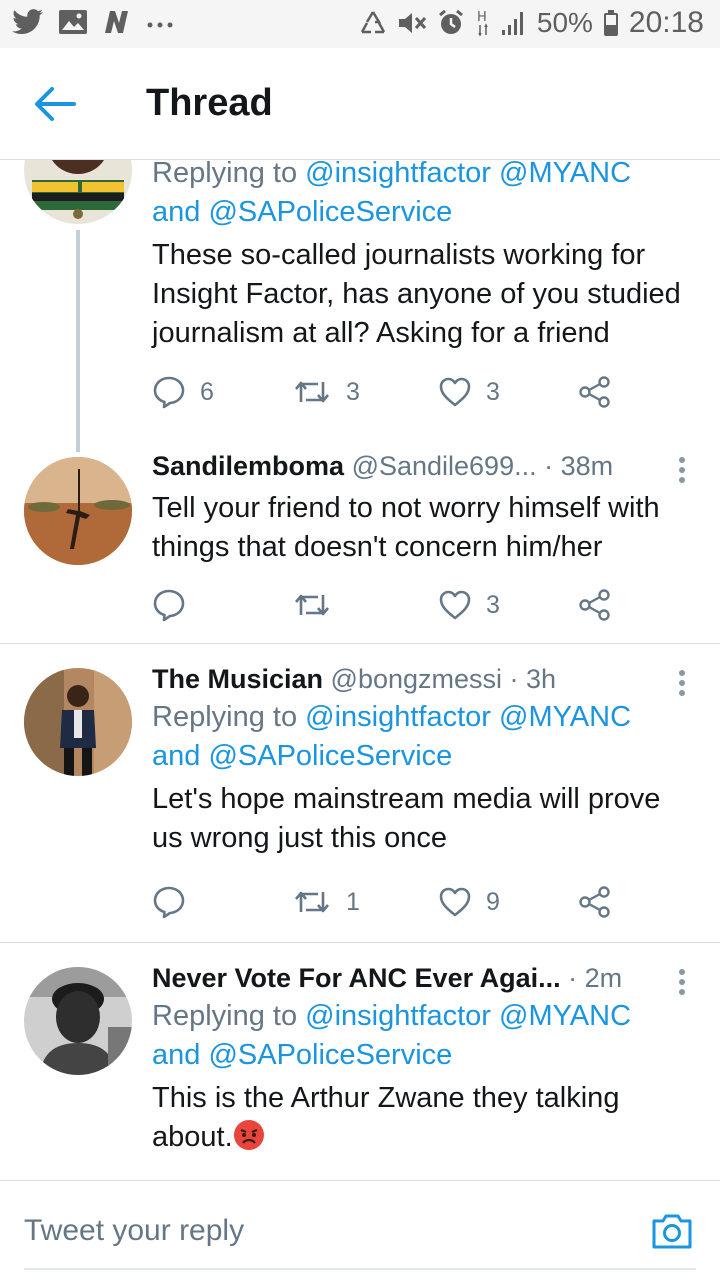 Image resolution: width=720 pixels, height=1280 pixels. What do you see at coordinates (27, 22) in the screenshot?
I see `twitter-icon` at bounding box center [27, 22].